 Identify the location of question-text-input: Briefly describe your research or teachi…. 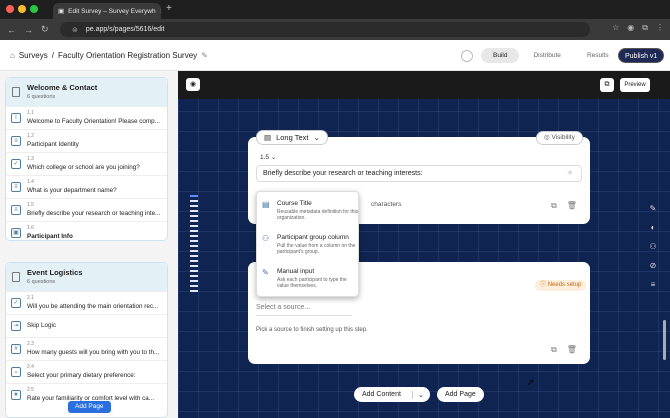
(419, 173).